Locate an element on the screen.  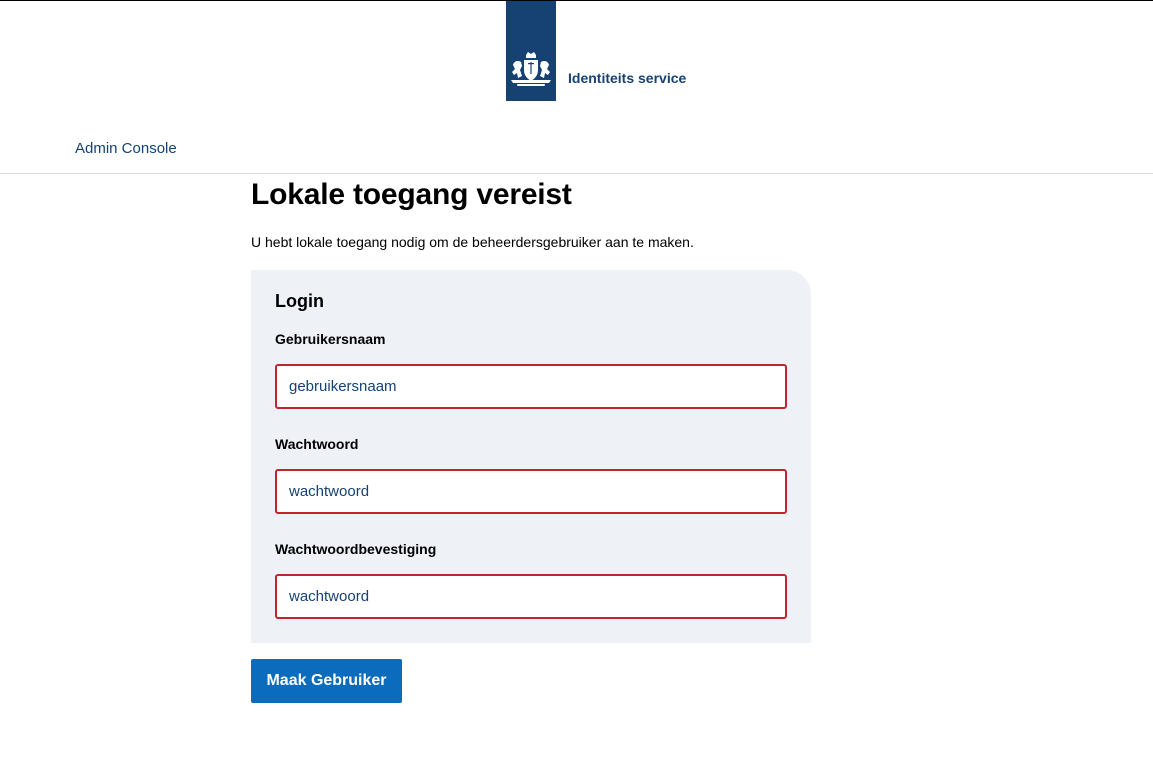
password-input is located at coordinates (531, 491).